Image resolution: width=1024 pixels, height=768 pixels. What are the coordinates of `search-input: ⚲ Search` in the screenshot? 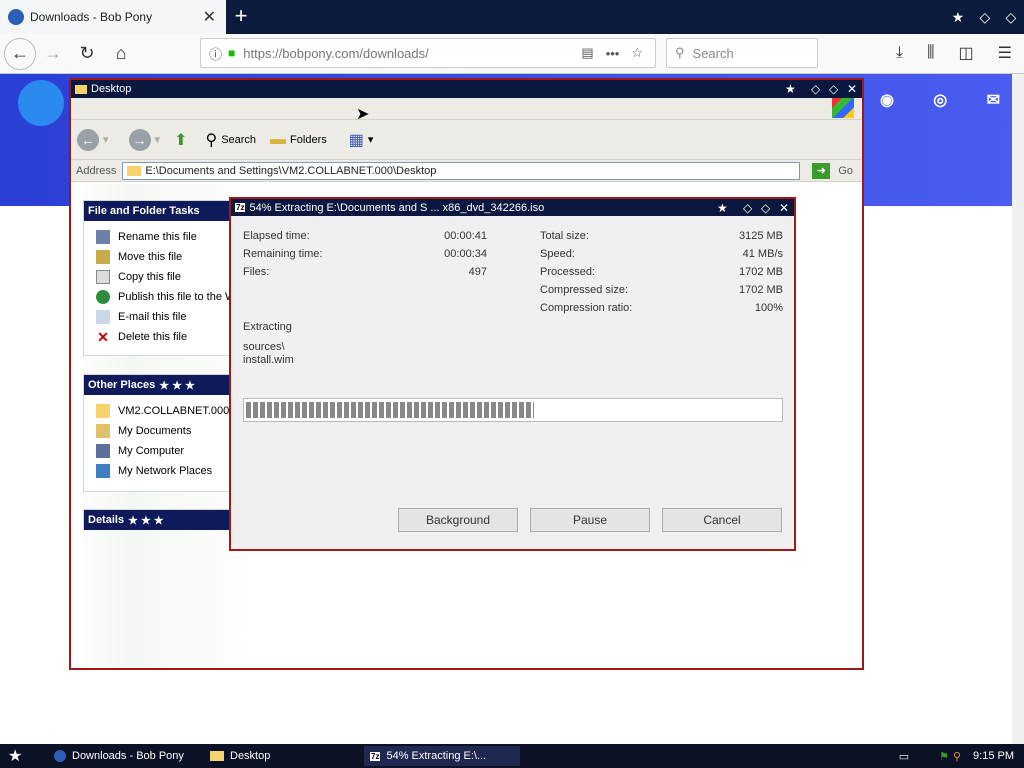 It's located at (742, 53).